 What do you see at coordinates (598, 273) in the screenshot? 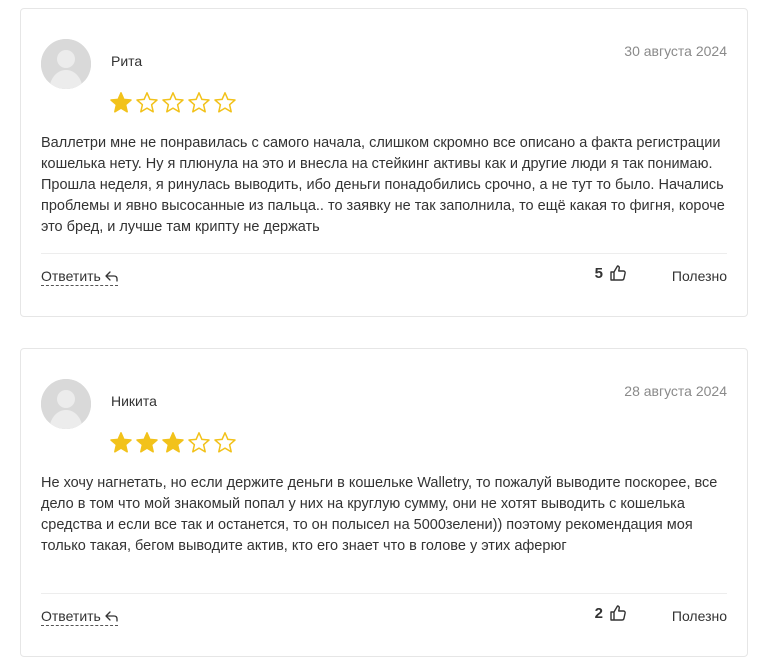
I see `like-count: 5` at bounding box center [598, 273].